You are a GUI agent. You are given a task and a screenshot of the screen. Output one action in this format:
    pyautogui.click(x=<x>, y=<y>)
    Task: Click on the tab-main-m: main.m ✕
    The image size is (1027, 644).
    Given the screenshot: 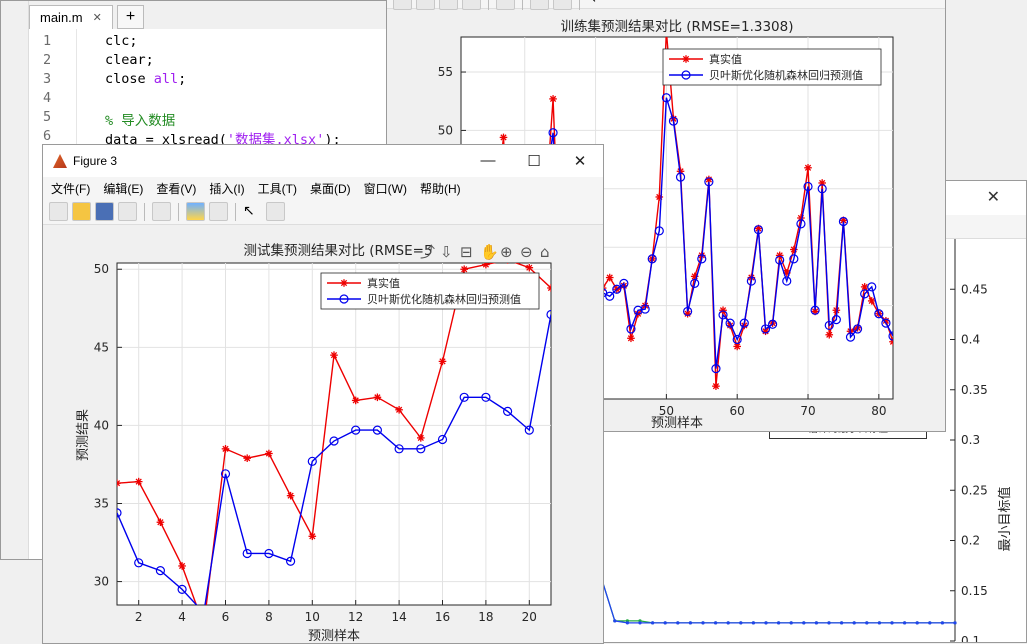 What is the action you would take?
    pyautogui.click(x=71, y=17)
    